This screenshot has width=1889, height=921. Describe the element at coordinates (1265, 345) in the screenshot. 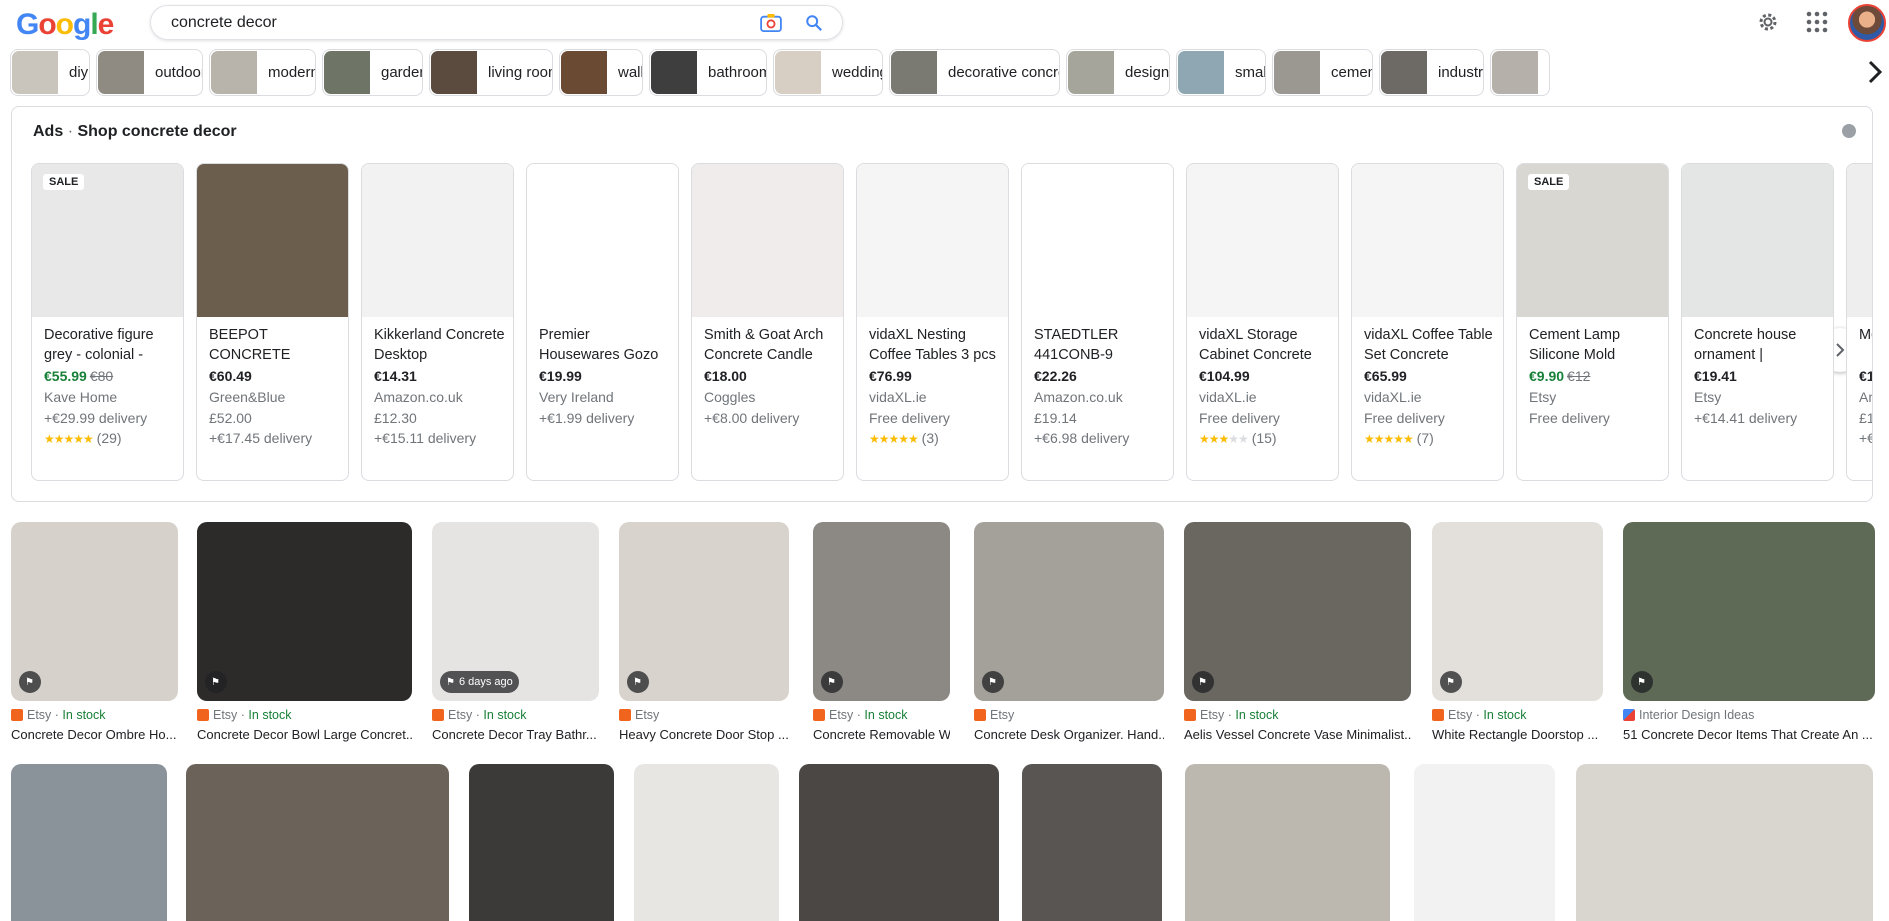

I see `product-title: vidaXL Storage Cabinet Concrete` at that location.